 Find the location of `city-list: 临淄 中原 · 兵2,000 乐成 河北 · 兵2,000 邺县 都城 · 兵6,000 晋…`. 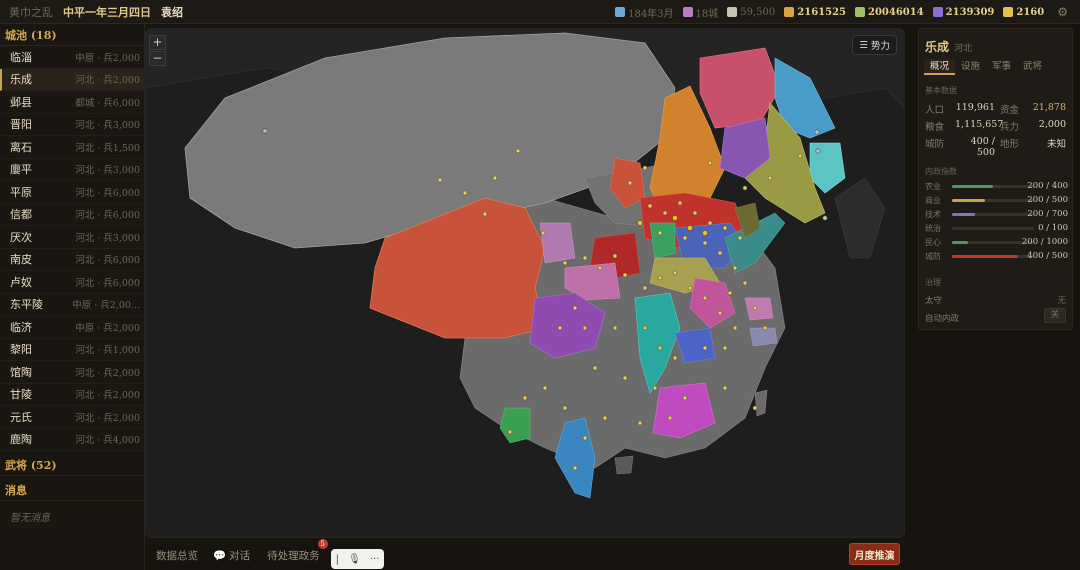

city-list: 临淄 中原 · 兵2,000 乐成 河北 · 兵2,000 邺县 都城 · 兵6,000 晋… is located at coordinates (72, 248).